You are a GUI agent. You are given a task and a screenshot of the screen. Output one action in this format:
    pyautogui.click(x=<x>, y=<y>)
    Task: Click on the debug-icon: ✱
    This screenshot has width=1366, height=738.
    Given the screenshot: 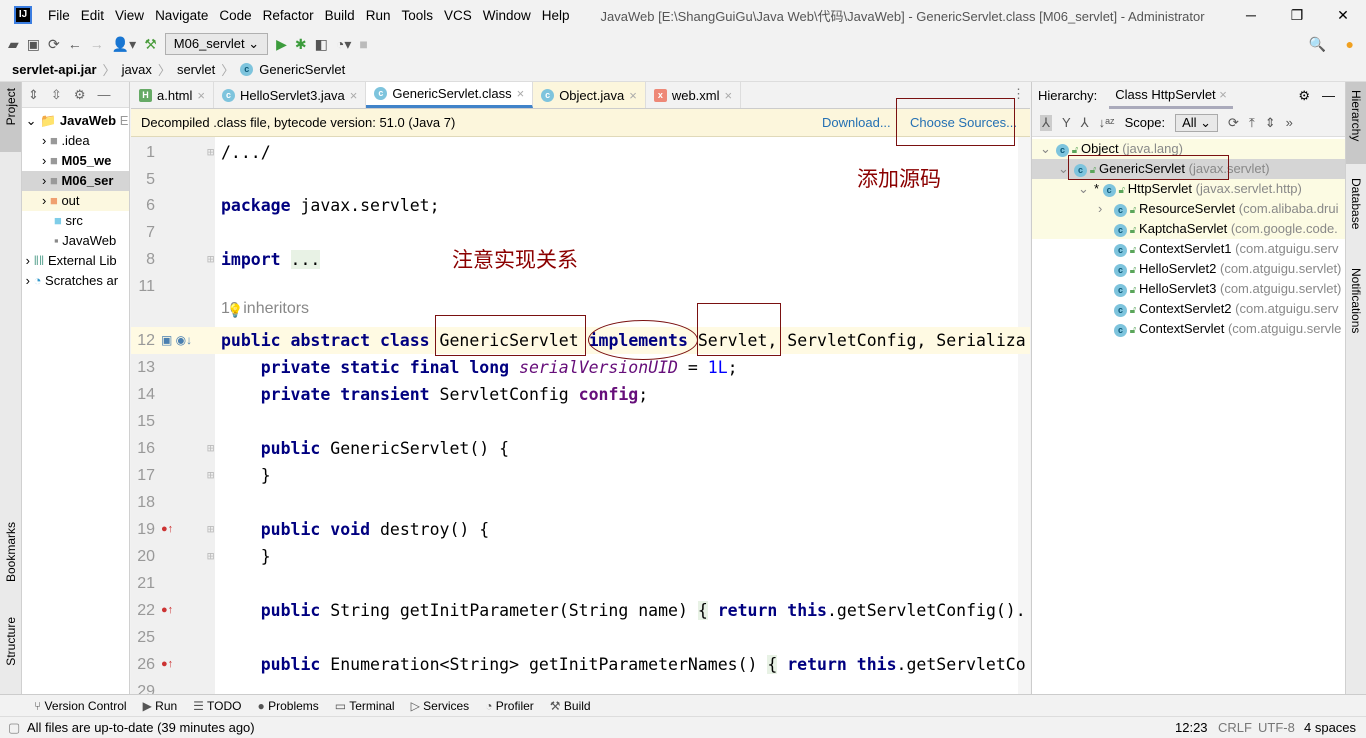 What is the action you would take?
    pyautogui.click(x=301, y=44)
    